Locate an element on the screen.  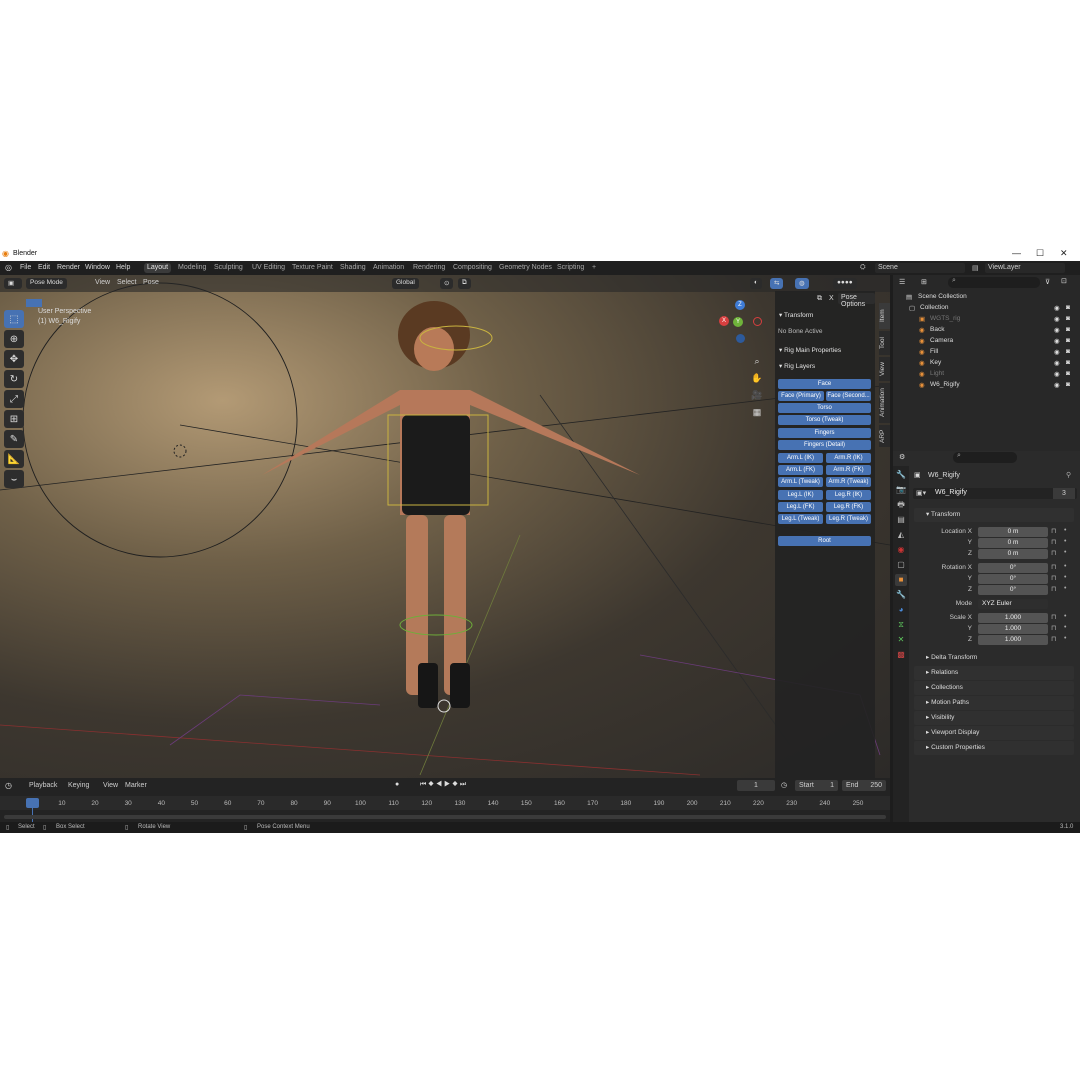
layer-fingers-button: Fingers is located at coordinates (824, 433).